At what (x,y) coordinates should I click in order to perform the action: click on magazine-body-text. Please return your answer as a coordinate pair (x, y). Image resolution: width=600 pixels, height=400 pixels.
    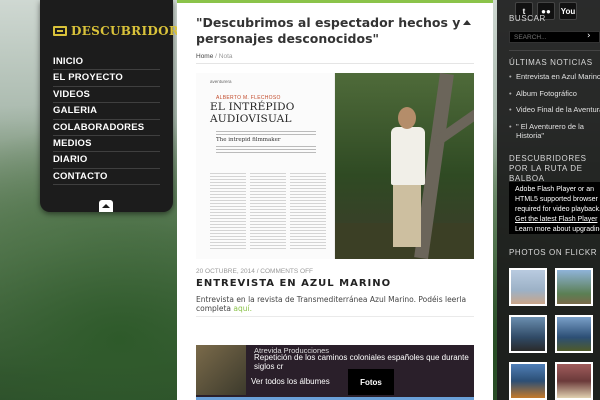
    Looking at the image, I should click on (268, 212).